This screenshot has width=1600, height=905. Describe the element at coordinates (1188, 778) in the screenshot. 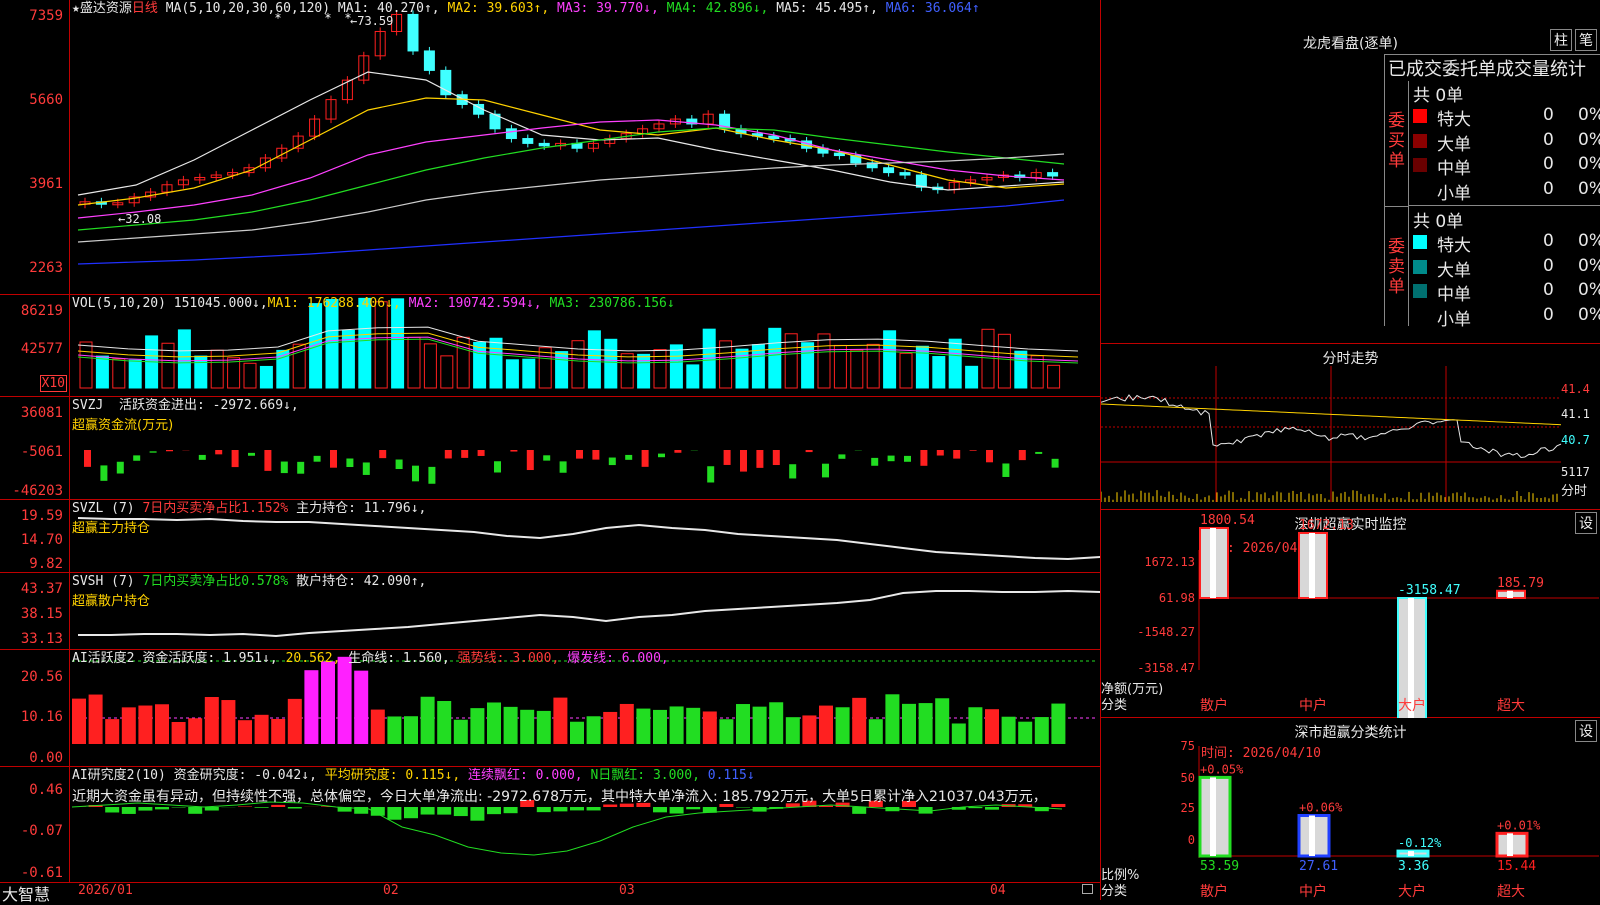

I see `y-tick: 50` at that location.